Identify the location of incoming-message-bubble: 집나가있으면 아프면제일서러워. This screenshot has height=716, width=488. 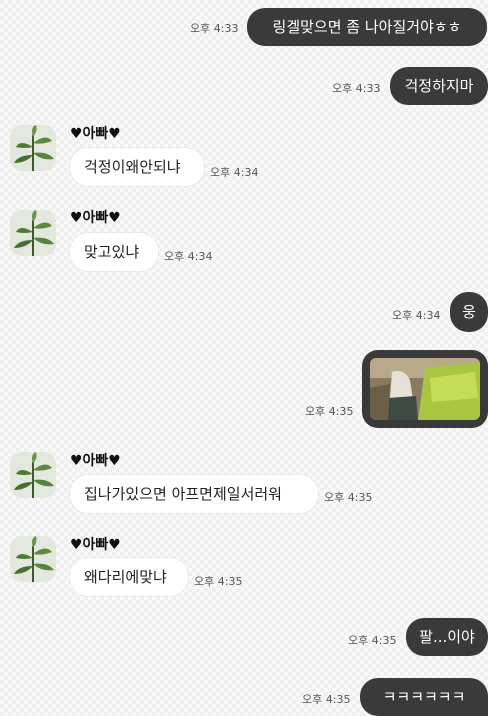
(194, 494).